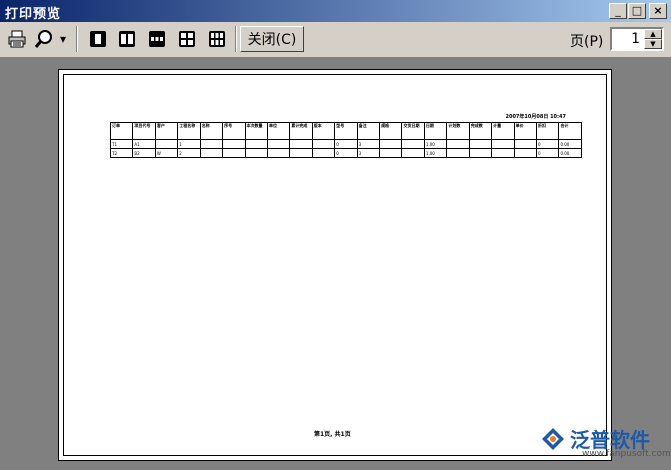 The image size is (671, 470). I want to click on maximize-button: □, so click(637, 11).